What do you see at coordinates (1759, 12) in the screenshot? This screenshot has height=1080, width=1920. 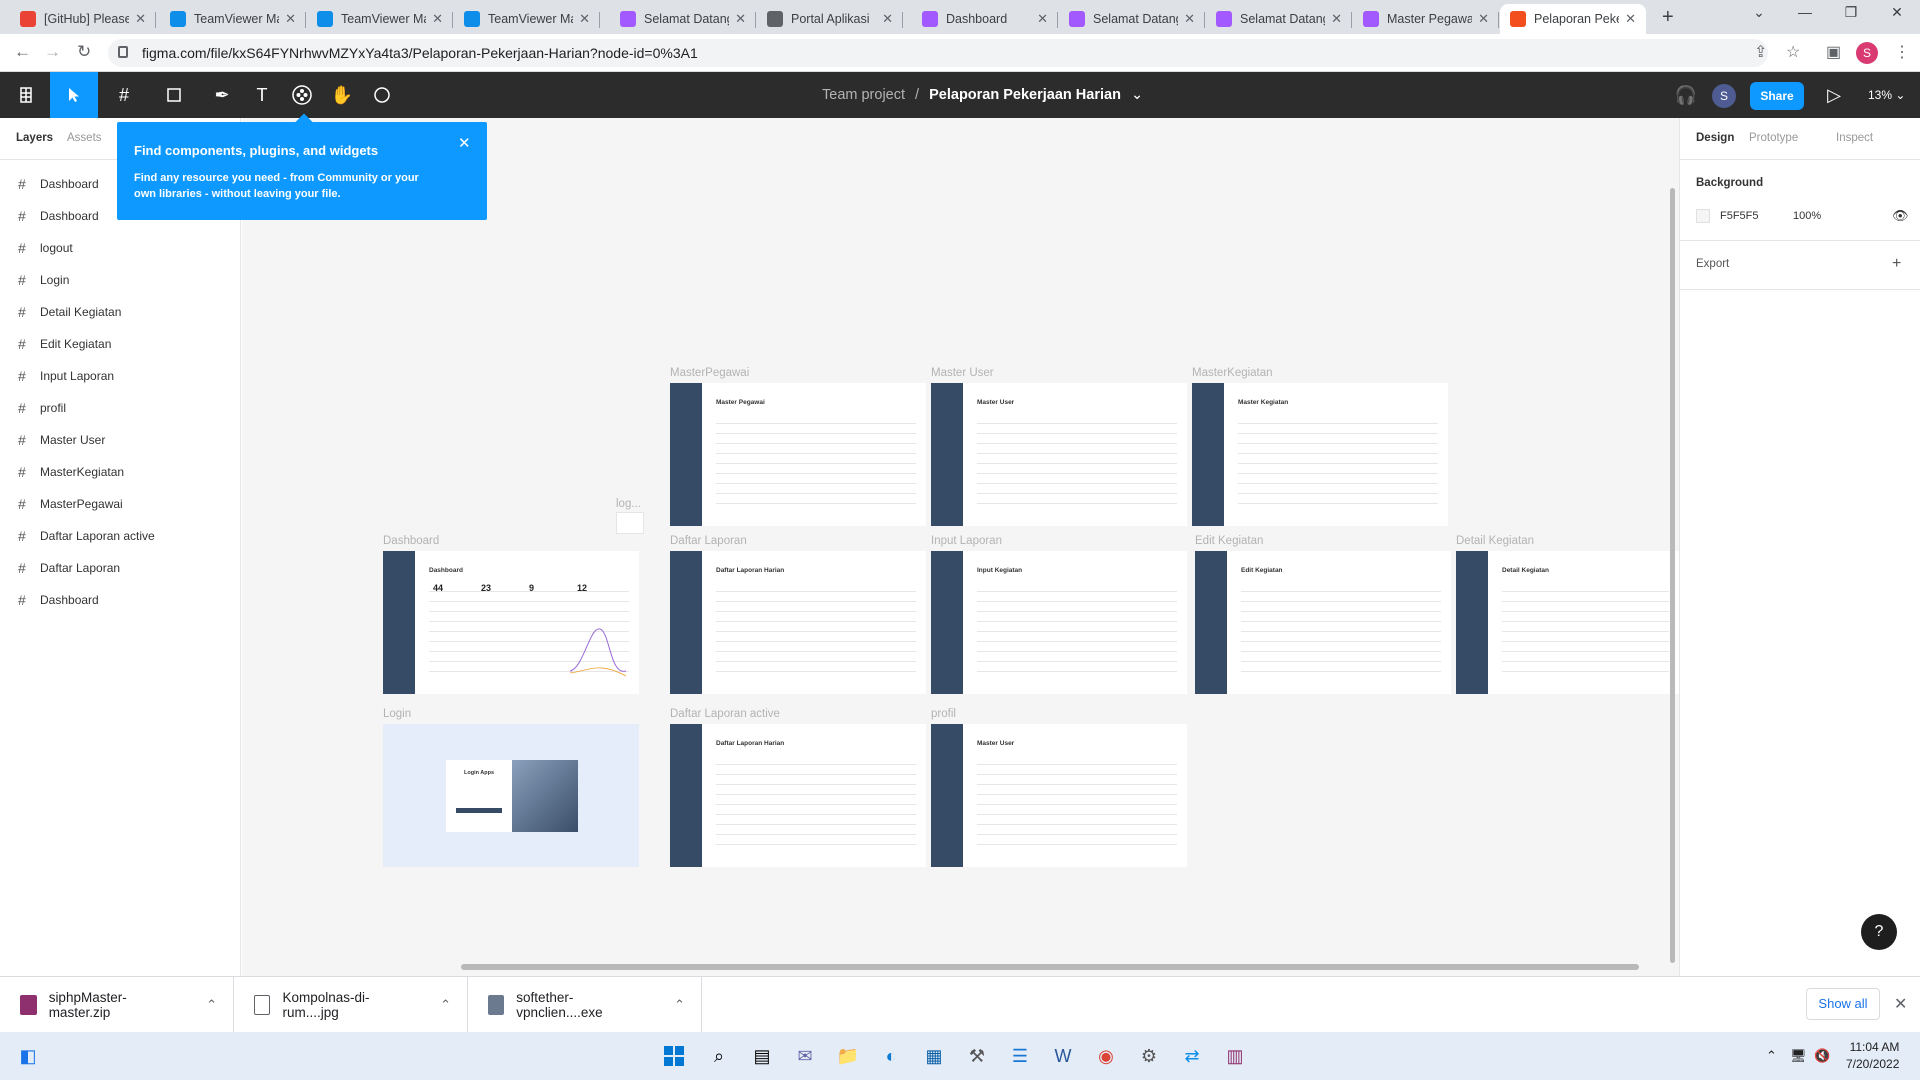 I see `tab-search-icon: ⌄` at bounding box center [1759, 12].